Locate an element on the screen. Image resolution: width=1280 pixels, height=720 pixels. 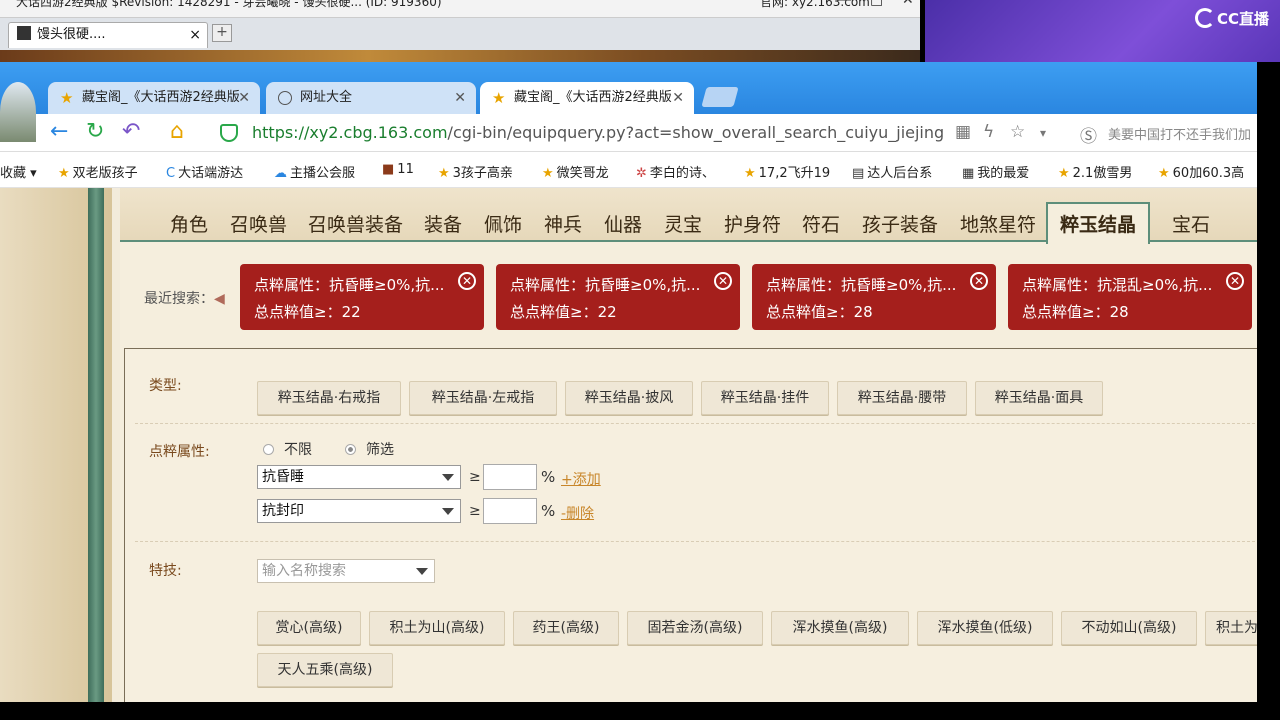
type-option-mask: 粹玉结晶·面具 is located at coordinates (1039, 398).